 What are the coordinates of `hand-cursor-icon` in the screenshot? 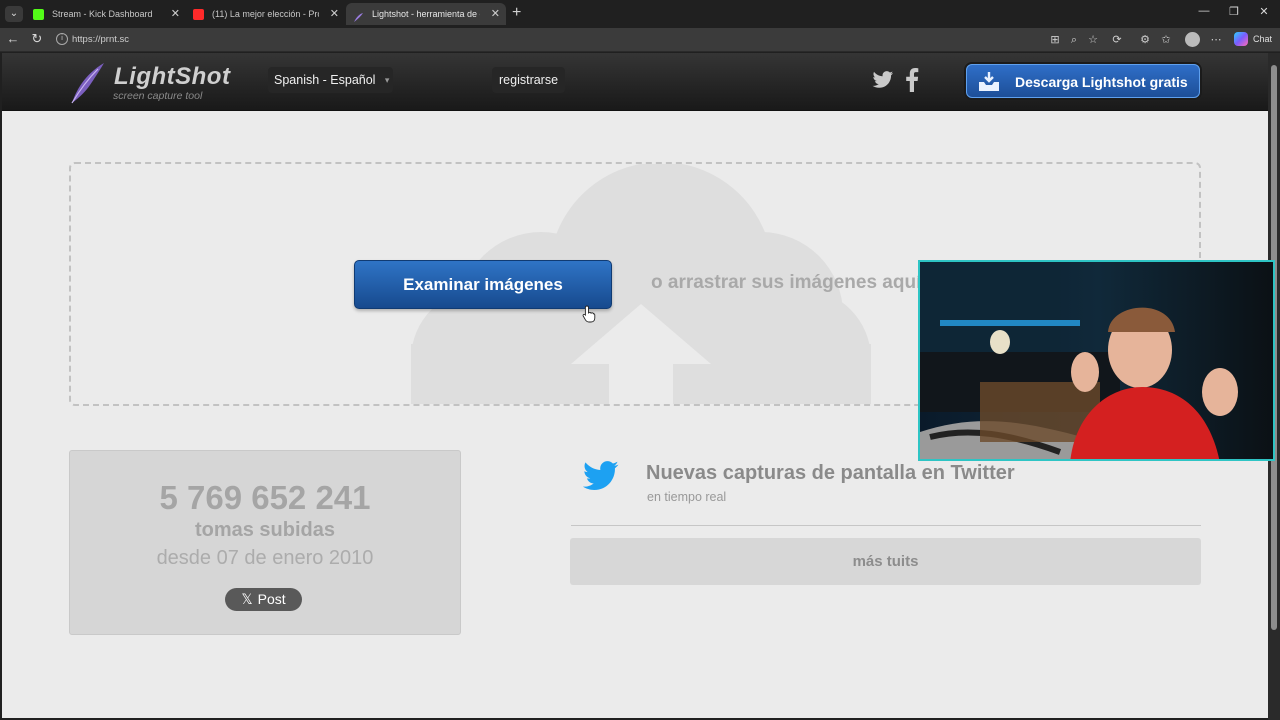 It's located at (589, 314).